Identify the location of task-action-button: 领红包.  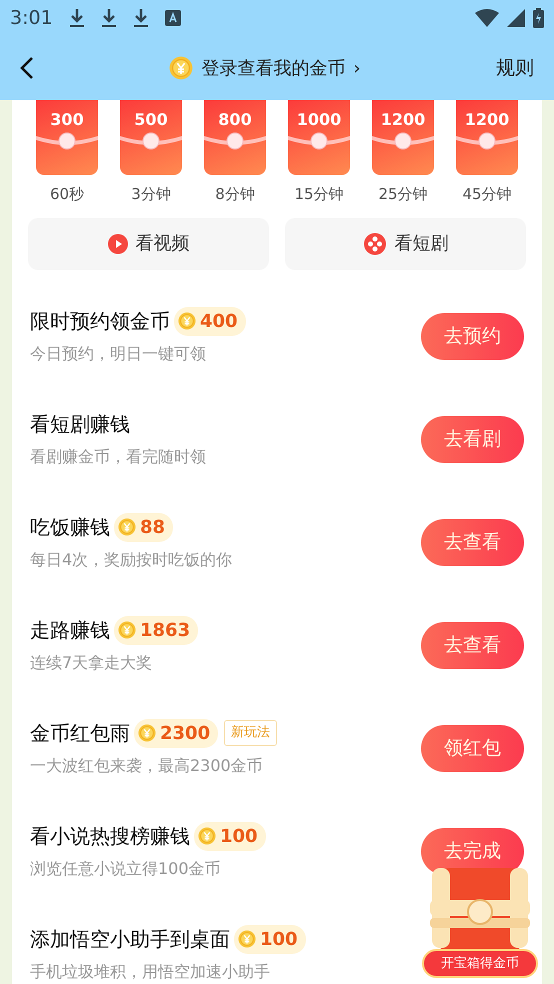
(472, 748).